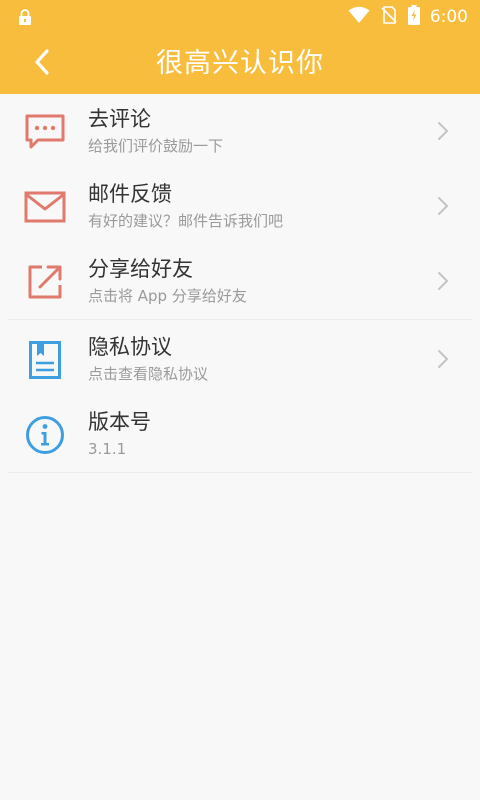 Image resolution: width=480 pixels, height=800 pixels. I want to click on sim-off-icon, so click(389, 17).